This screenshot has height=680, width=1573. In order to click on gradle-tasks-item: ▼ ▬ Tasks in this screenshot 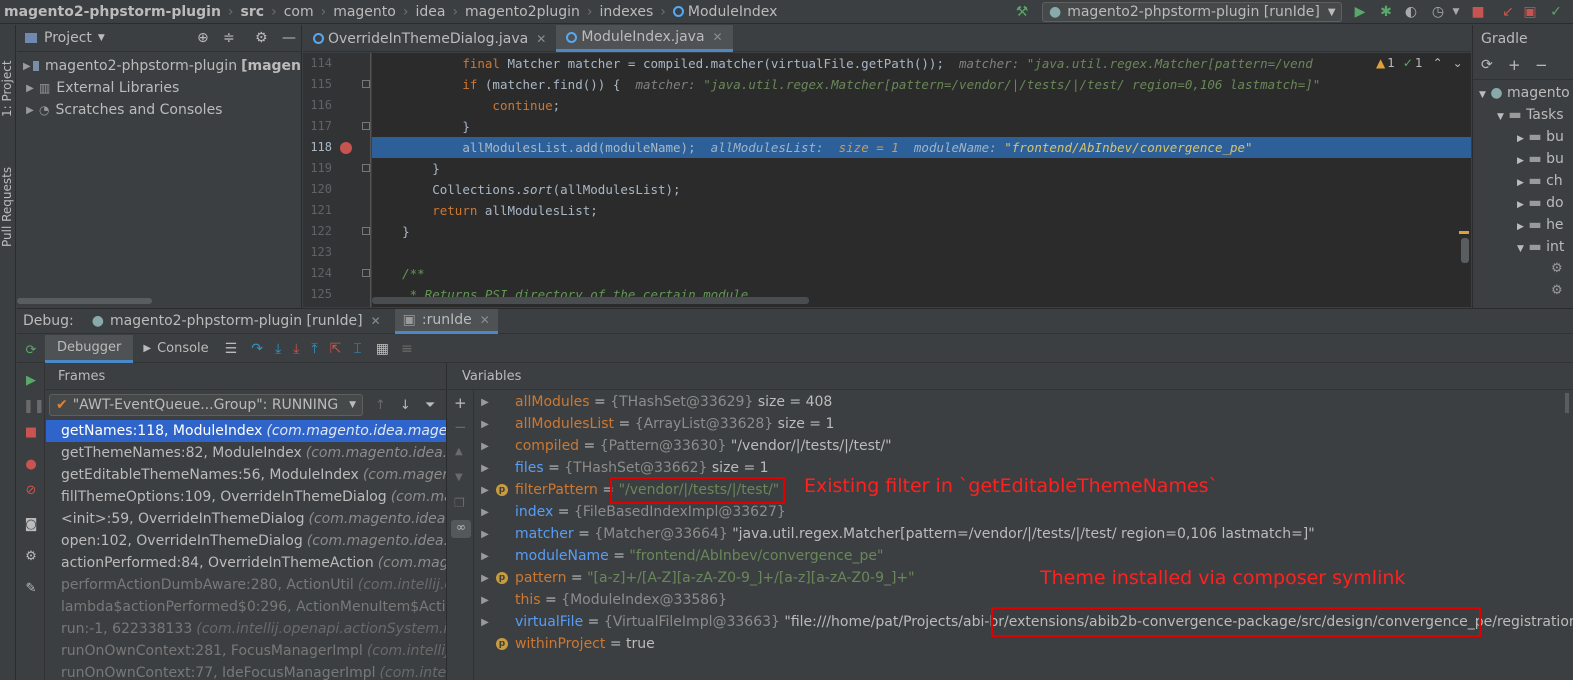, I will do `click(1530, 115)`.